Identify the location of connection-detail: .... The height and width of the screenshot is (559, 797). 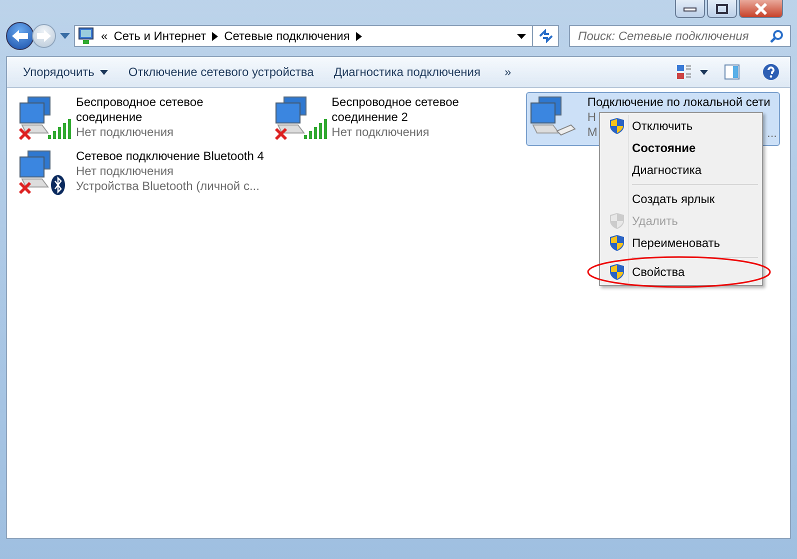
(772, 133).